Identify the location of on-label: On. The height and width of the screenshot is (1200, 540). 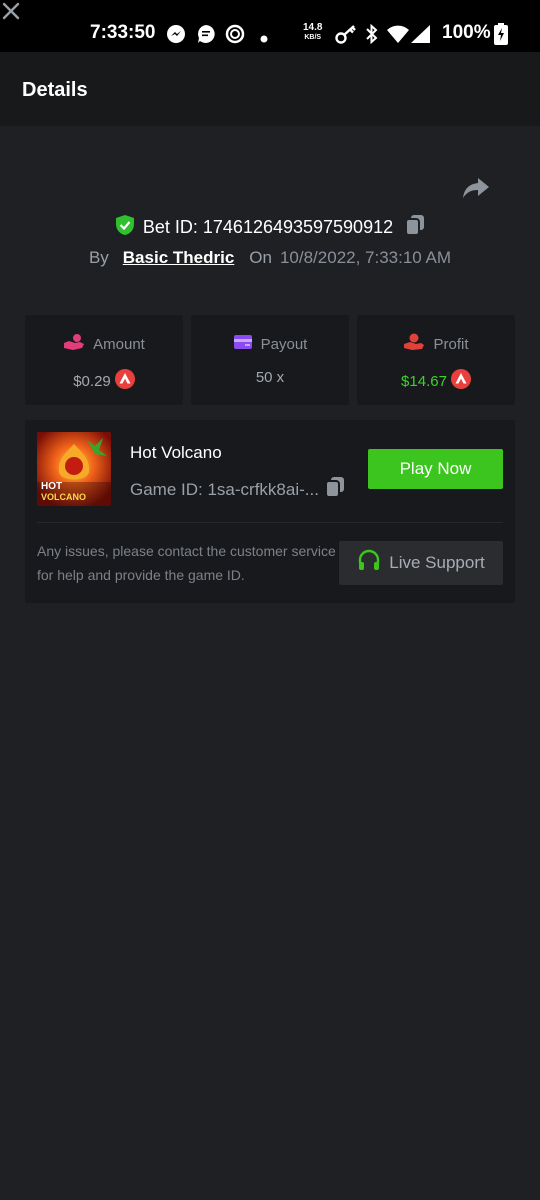
(260, 257).